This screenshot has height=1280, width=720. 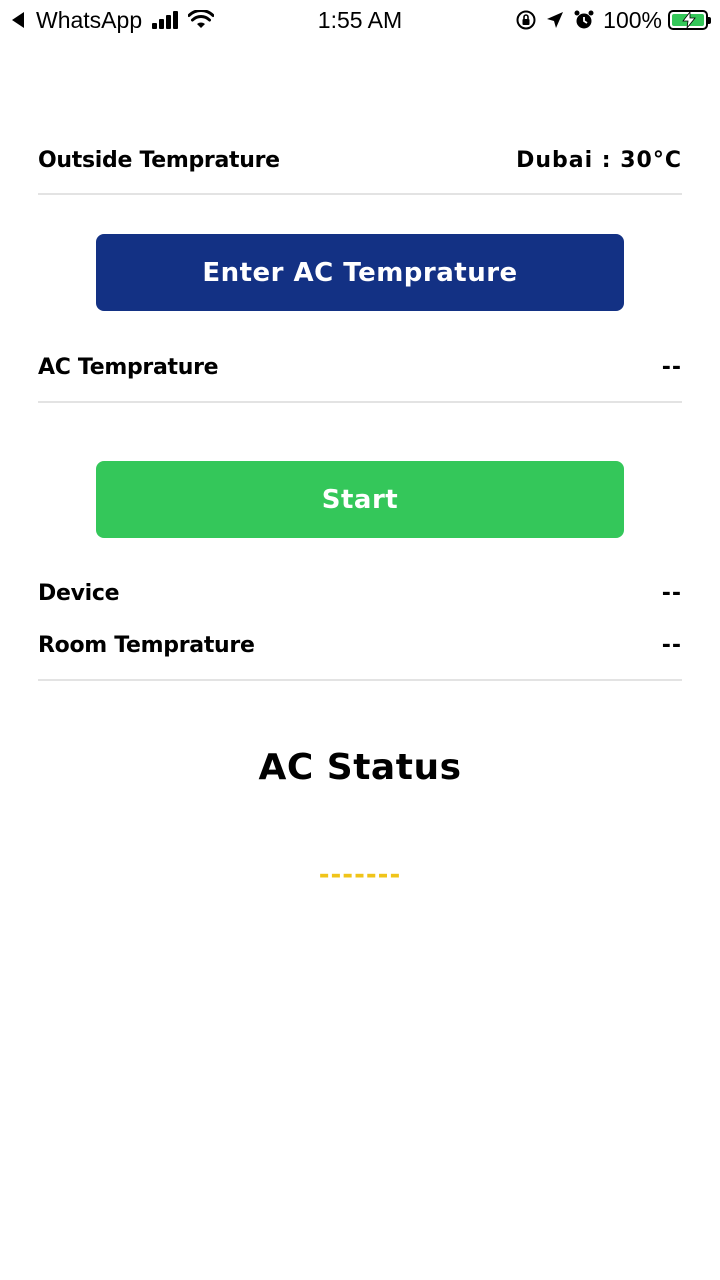 What do you see at coordinates (632, 19) in the screenshot?
I see `battery-percent: 100%` at bounding box center [632, 19].